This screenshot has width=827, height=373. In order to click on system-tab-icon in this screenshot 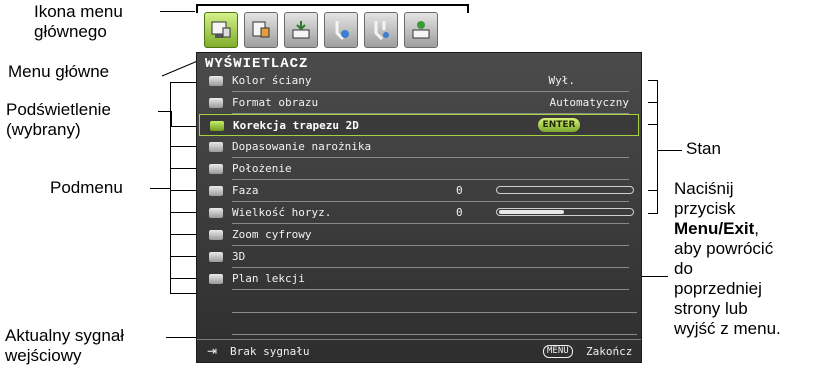, I will do `click(342, 31)`.